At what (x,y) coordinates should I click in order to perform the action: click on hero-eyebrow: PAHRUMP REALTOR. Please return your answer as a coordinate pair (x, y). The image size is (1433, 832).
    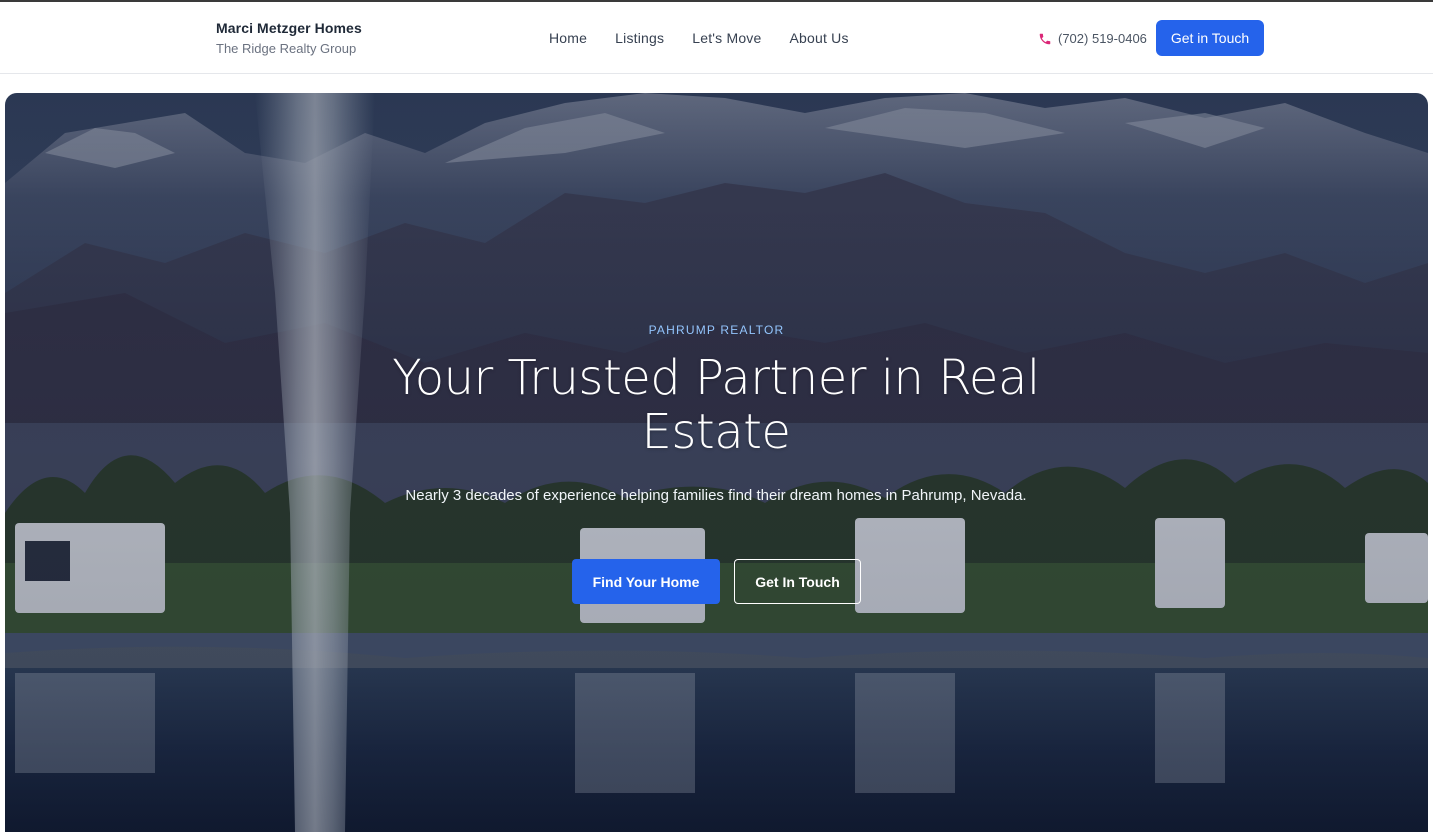
    Looking at the image, I should click on (716, 330).